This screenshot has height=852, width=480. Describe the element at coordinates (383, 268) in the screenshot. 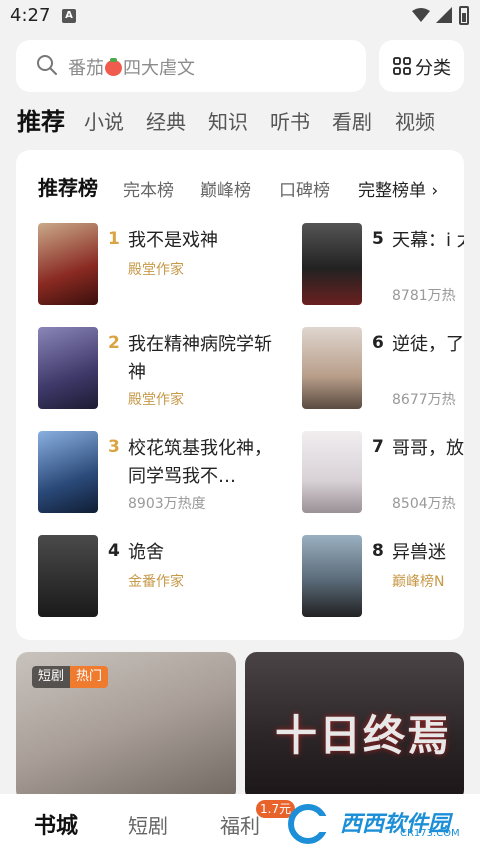

I see `rank-item: 5 天幕：i 太子， 8781万热` at that location.